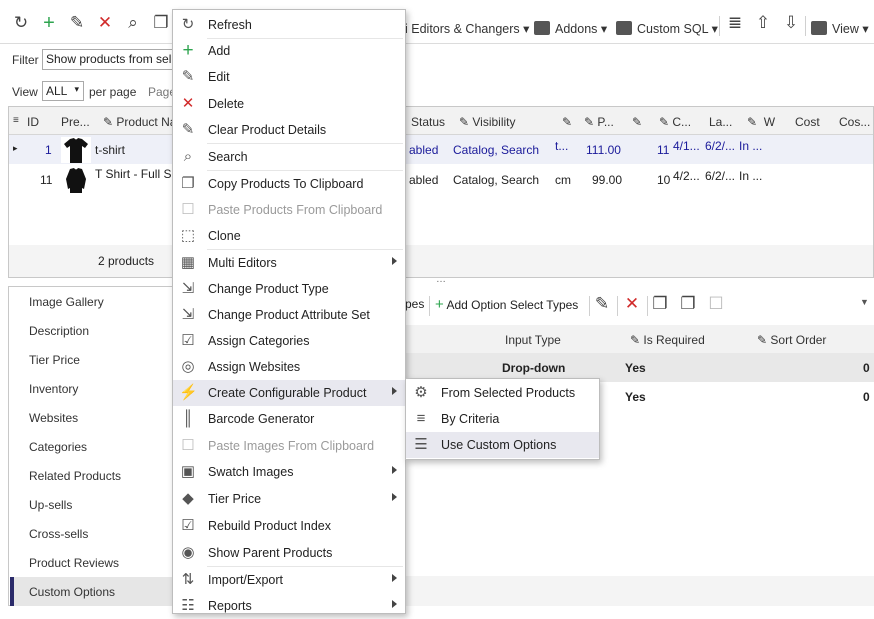 The width and height of the screenshot is (874, 619). I want to click on cell-id: 11, so click(46, 180).